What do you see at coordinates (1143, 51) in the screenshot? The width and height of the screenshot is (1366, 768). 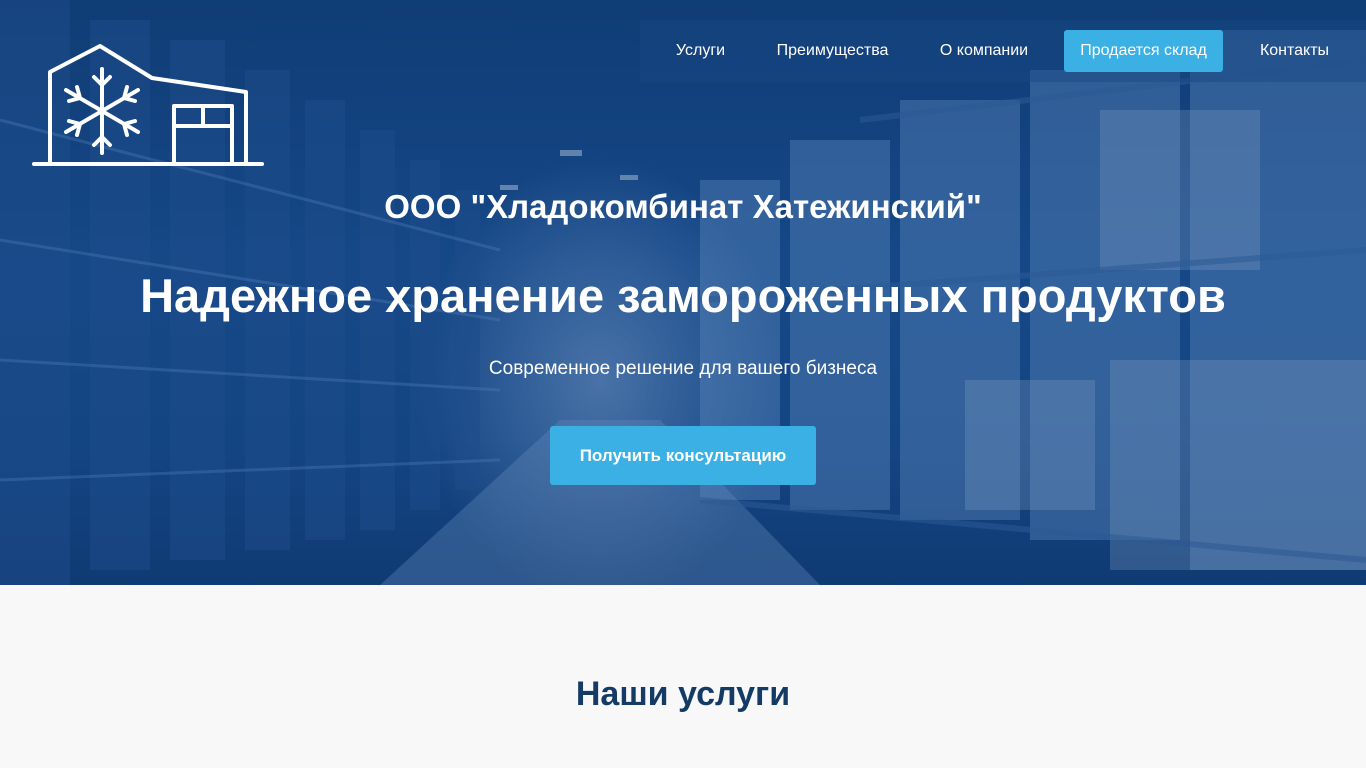 I see `nav-link-warehouse-for-sale: Продается склад` at bounding box center [1143, 51].